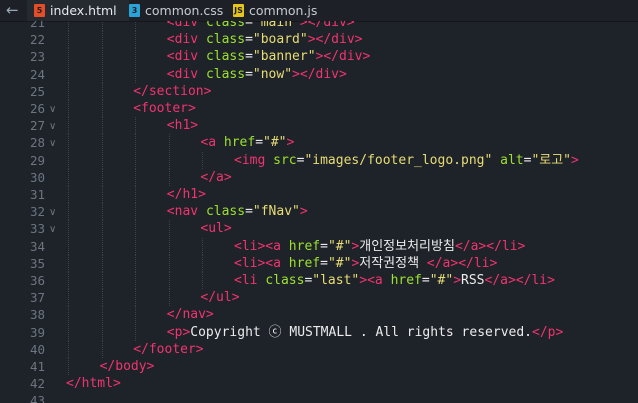 Image resolution: width=638 pixels, height=403 pixels. I want to click on code-token: src, so click(285, 160).